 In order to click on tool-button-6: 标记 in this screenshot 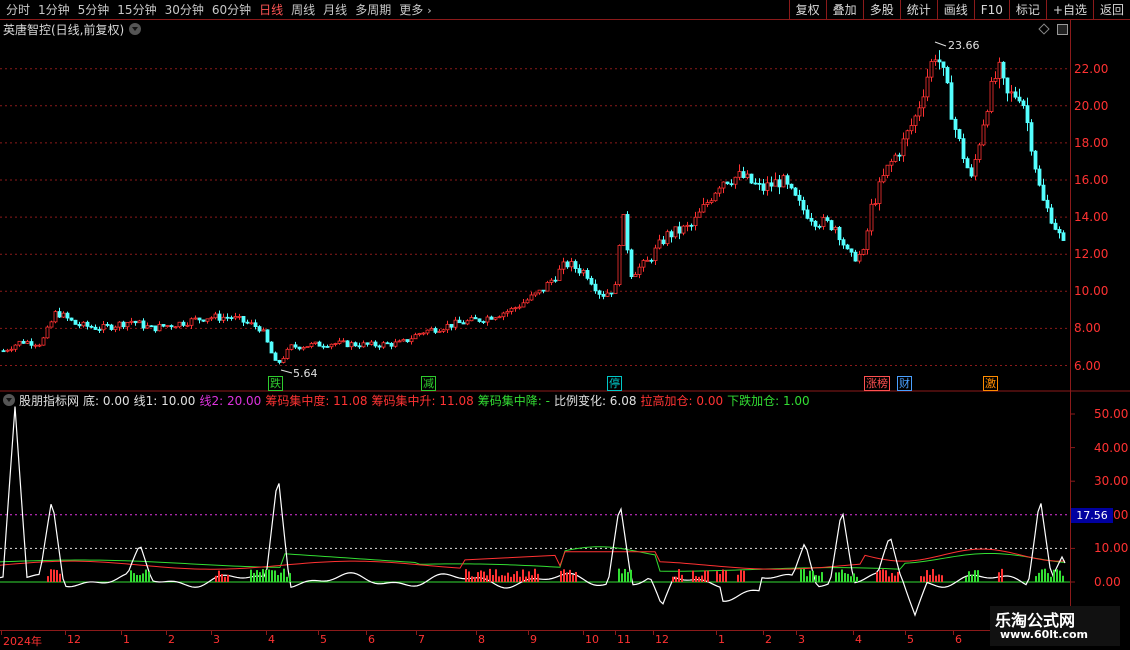, I will do `click(1027, 10)`.